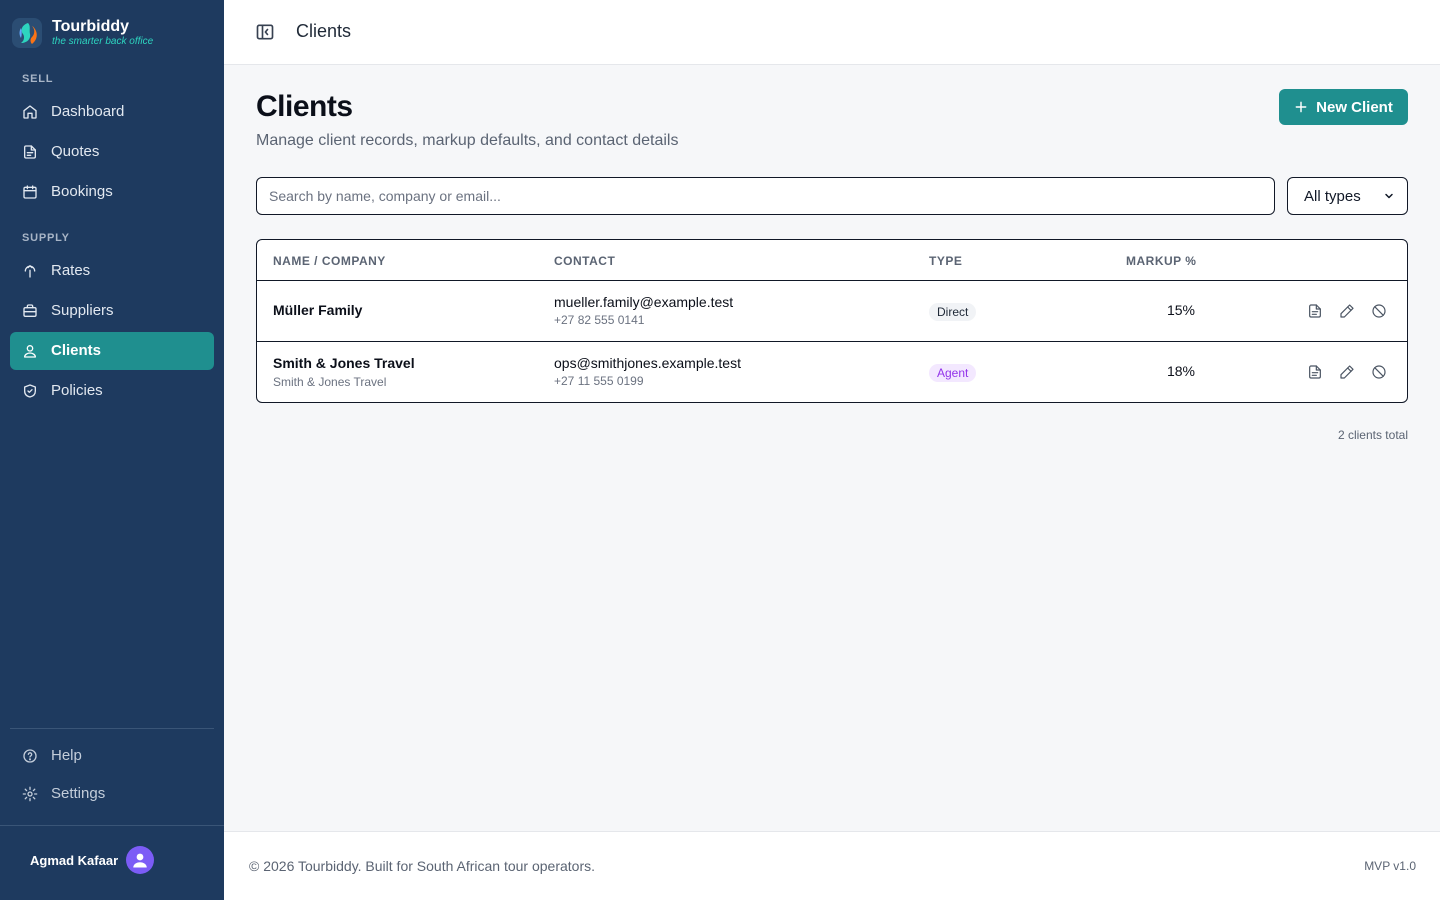 The height and width of the screenshot is (900, 1440). I want to click on client-company: Smith & Jones Travel, so click(330, 382).